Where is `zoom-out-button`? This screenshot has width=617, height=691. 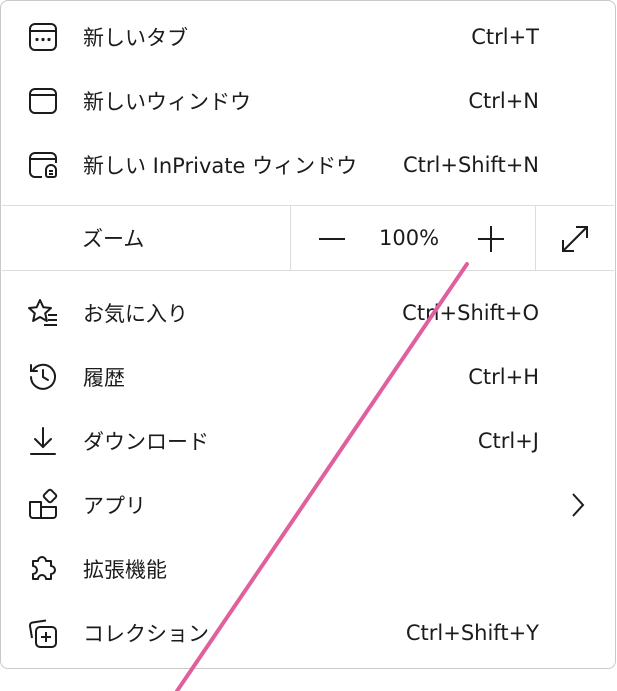
zoom-out-button is located at coordinates (332, 239).